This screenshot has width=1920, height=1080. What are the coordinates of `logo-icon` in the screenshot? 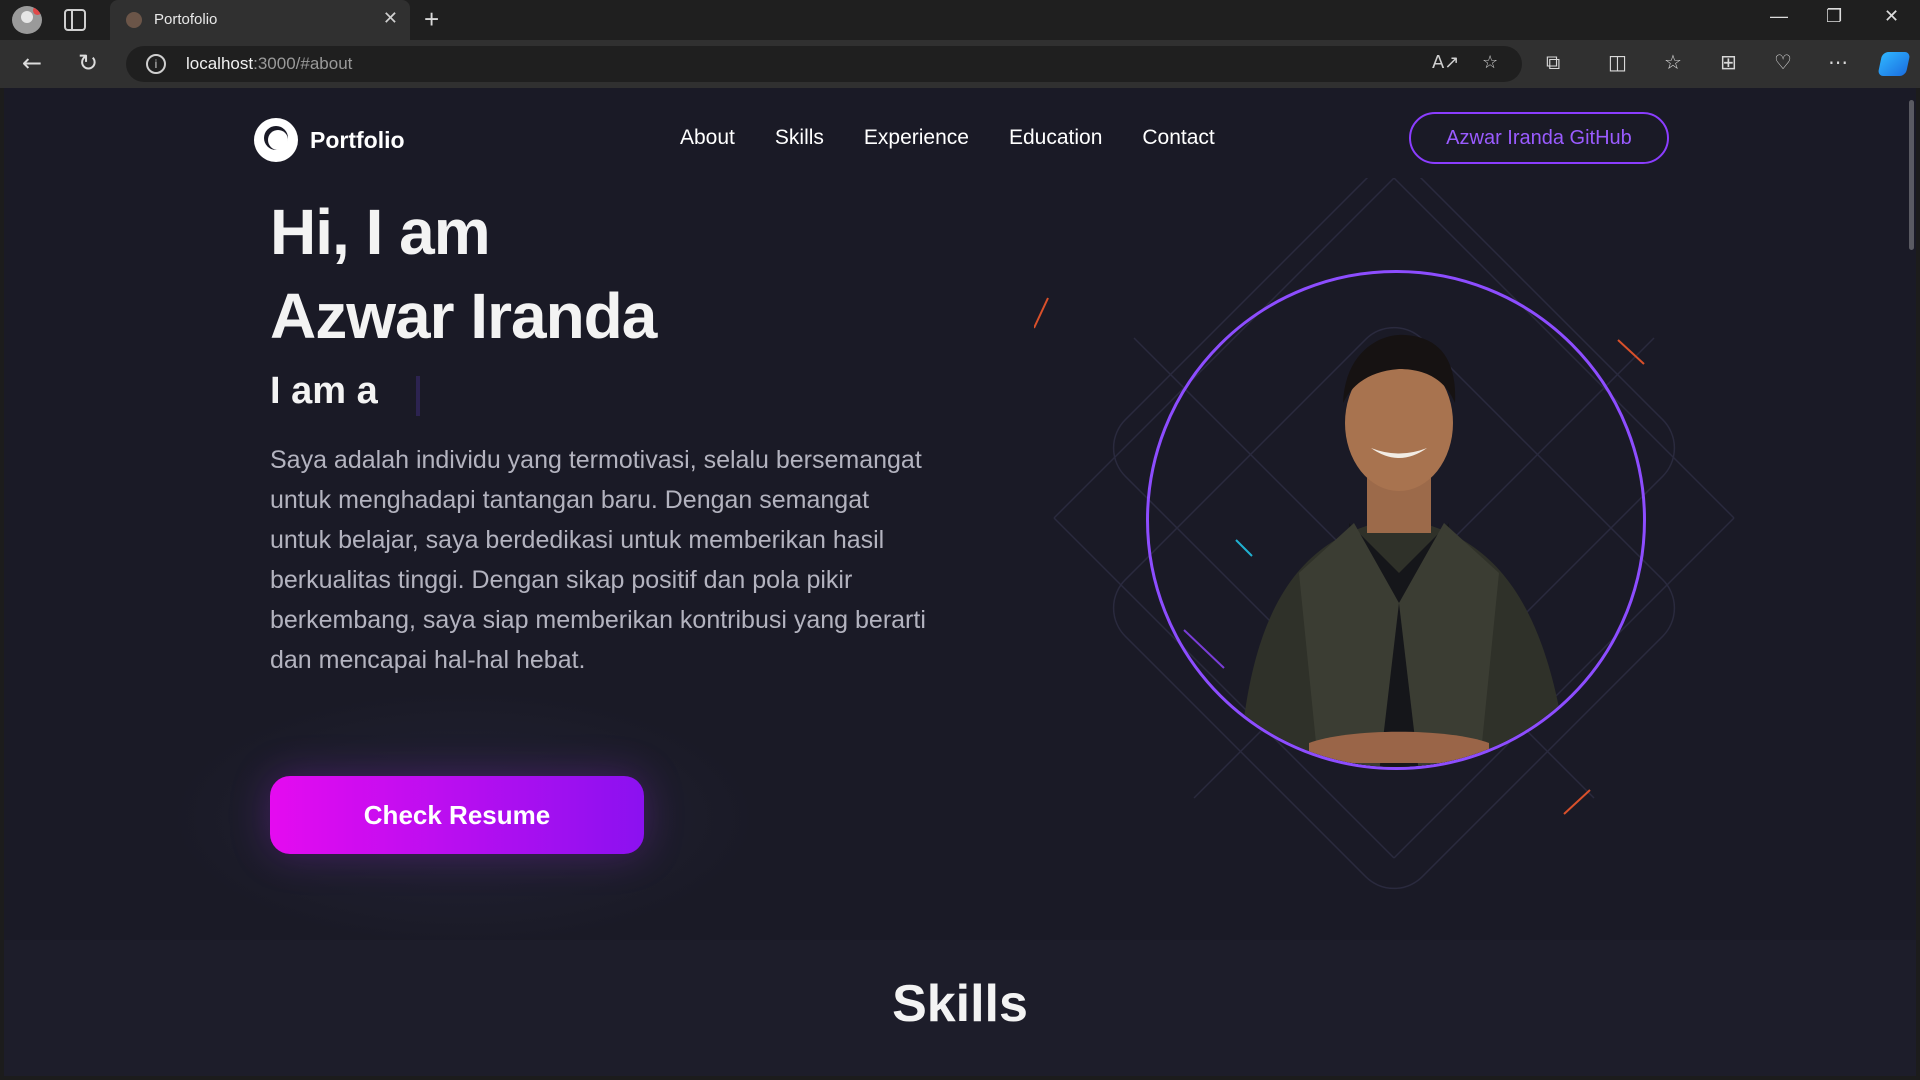 It's located at (276, 140).